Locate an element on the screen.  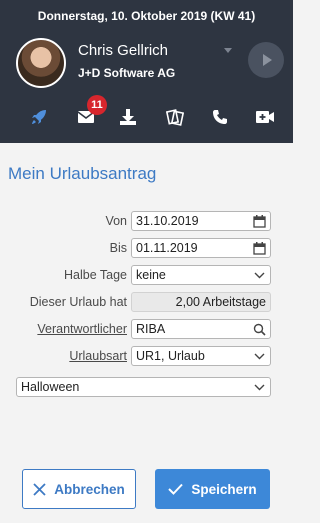
urlaubsart-select: UR1, Urlaub is located at coordinates (201, 356).